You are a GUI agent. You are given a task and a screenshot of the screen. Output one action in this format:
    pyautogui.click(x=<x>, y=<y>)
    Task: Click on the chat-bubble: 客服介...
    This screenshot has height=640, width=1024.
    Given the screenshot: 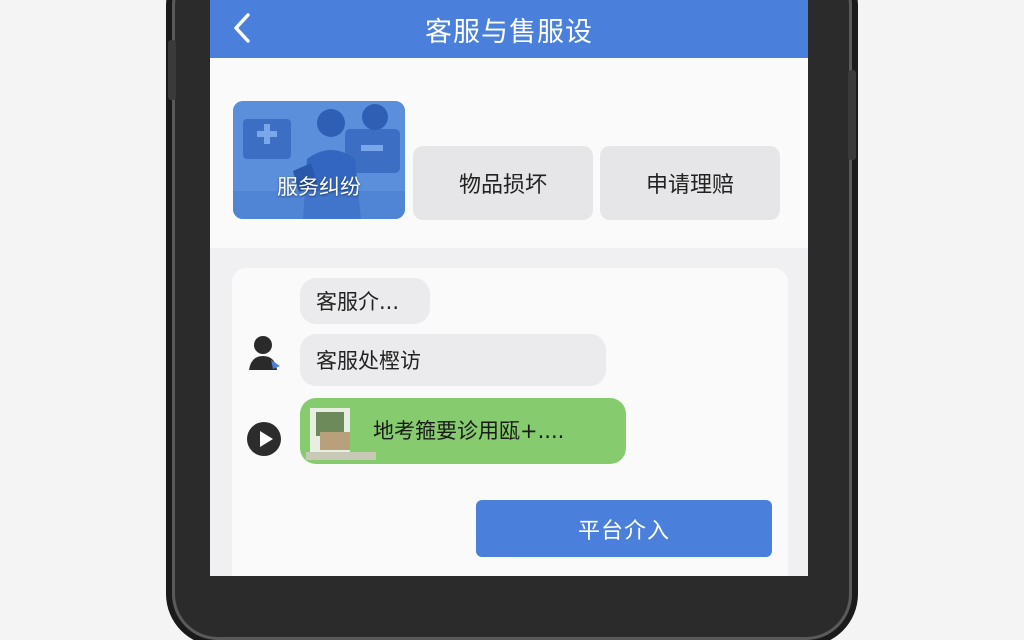 What is the action you would take?
    pyautogui.click(x=365, y=301)
    